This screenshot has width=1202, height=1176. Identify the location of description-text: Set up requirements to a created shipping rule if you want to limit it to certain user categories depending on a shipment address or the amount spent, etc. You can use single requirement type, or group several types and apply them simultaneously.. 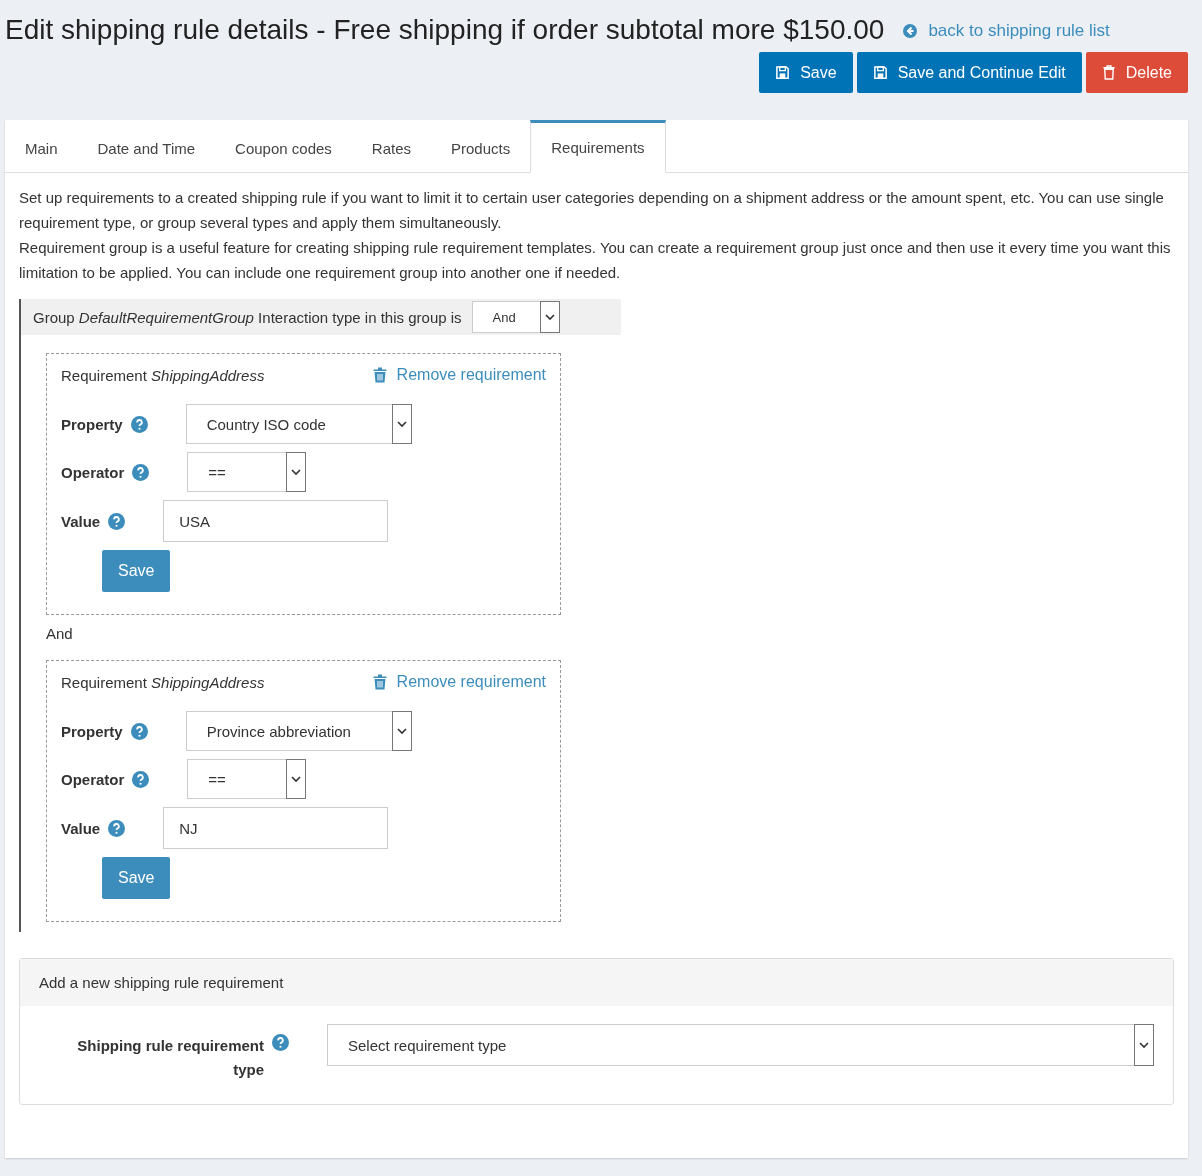
(592, 210).